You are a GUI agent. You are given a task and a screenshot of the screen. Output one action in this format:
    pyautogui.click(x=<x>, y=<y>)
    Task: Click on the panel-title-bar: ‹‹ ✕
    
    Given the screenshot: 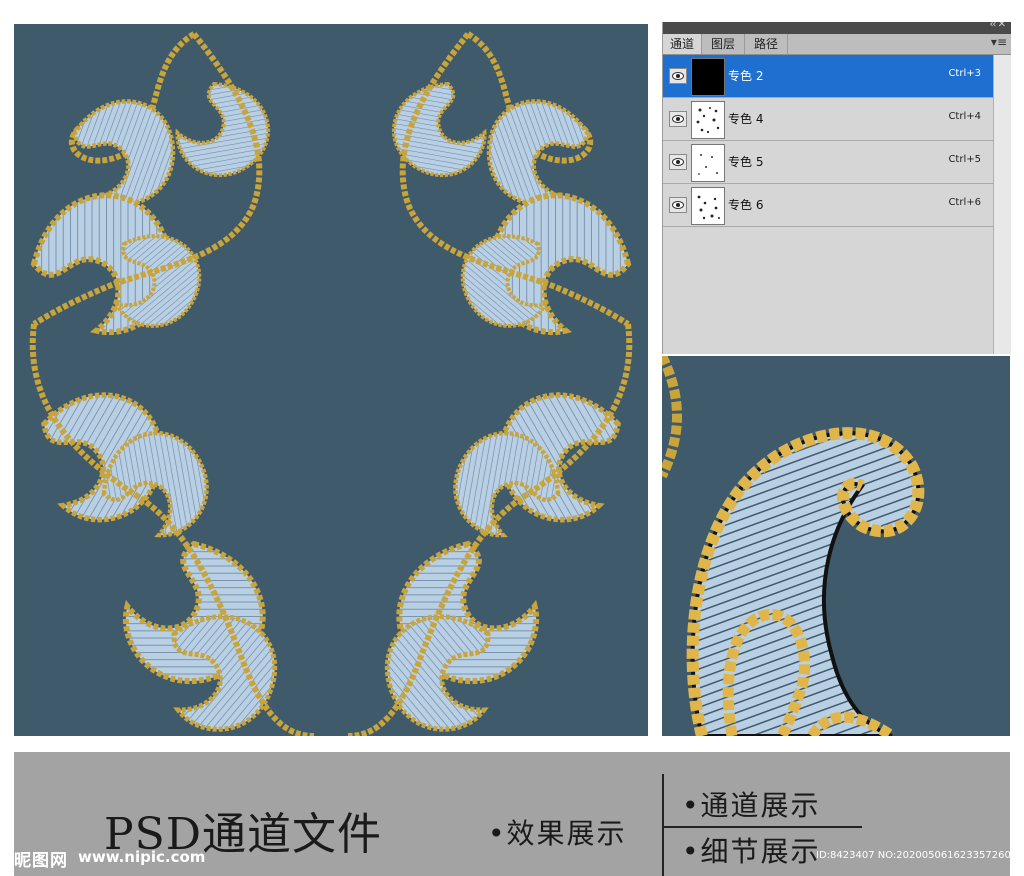 What is the action you would take?
    pyautogui.click(x=837, y=28)
    